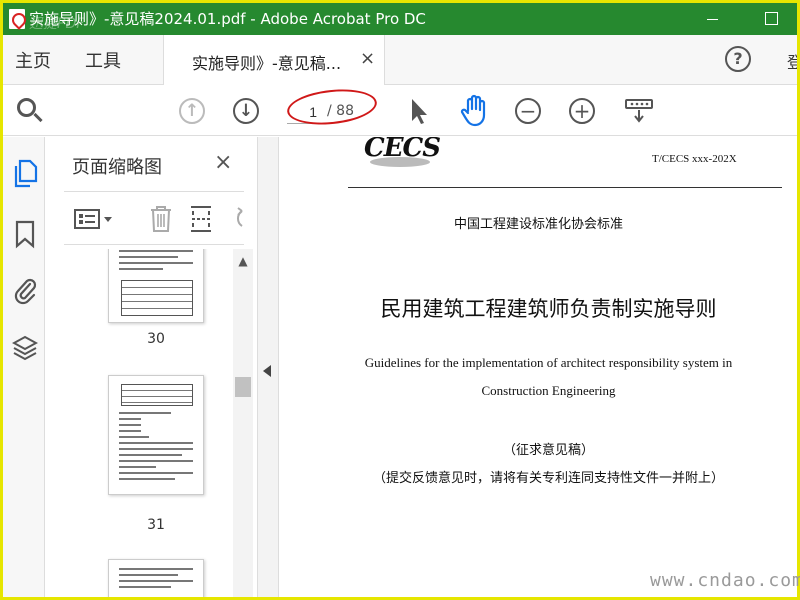  I want to click on panel-toolbar, so click(154, 218).